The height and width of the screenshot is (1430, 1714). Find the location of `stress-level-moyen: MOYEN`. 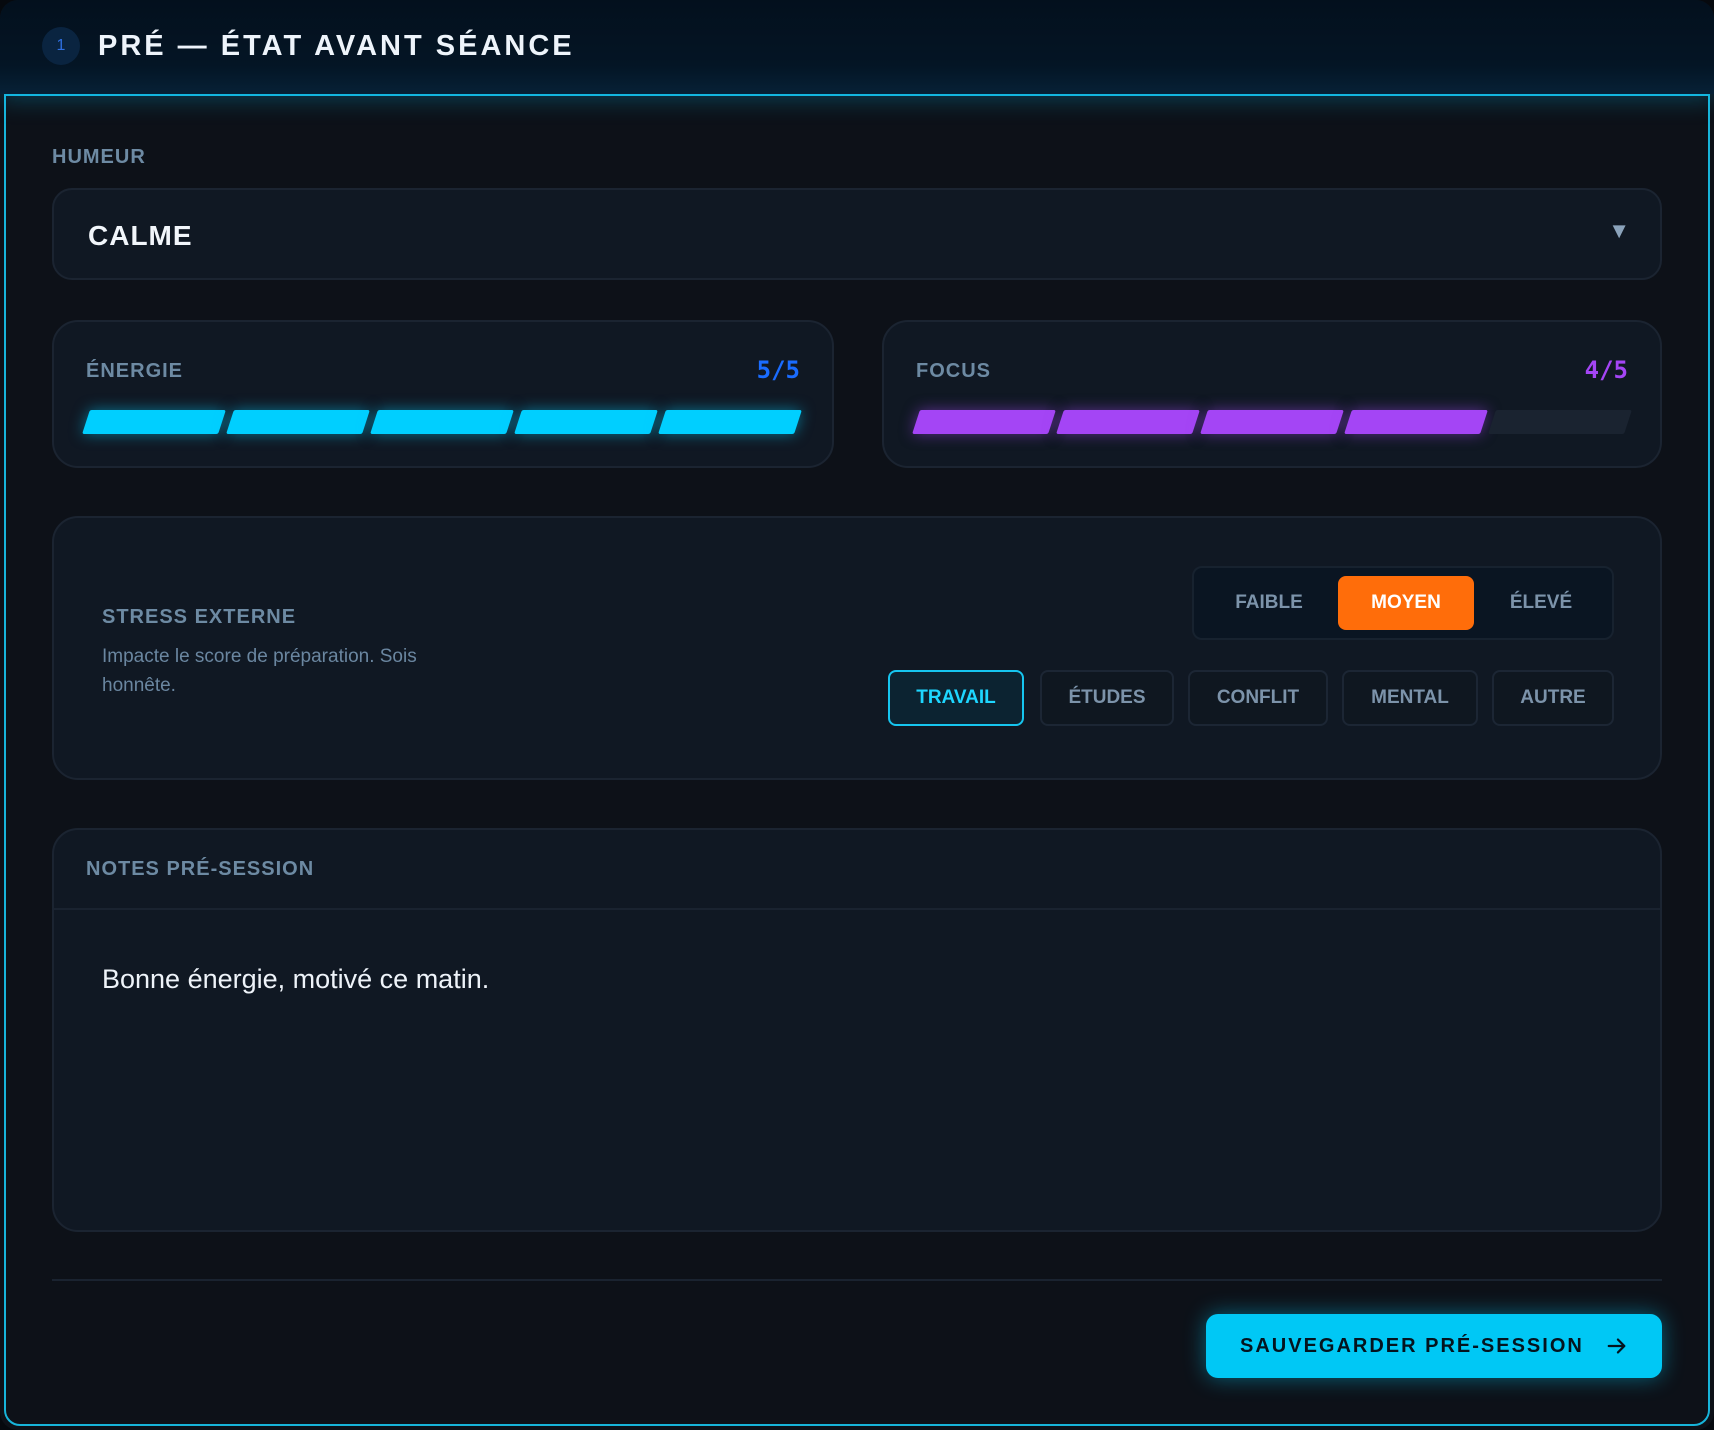

stress-level-moyen: MOYEN is located at coordinates (1406, 603).